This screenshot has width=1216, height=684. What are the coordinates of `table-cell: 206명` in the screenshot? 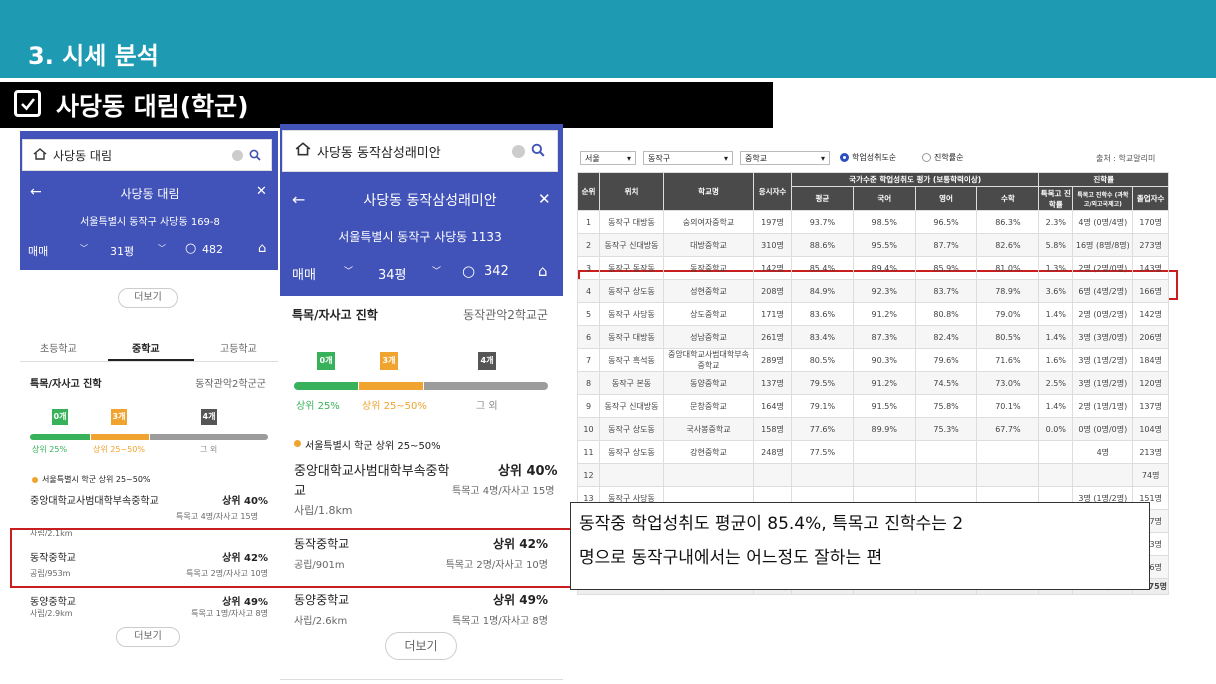 It's located at (1150, 337).